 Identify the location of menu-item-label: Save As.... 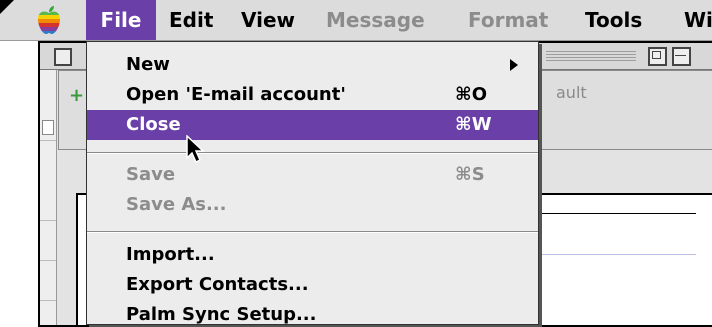
(176, 204).